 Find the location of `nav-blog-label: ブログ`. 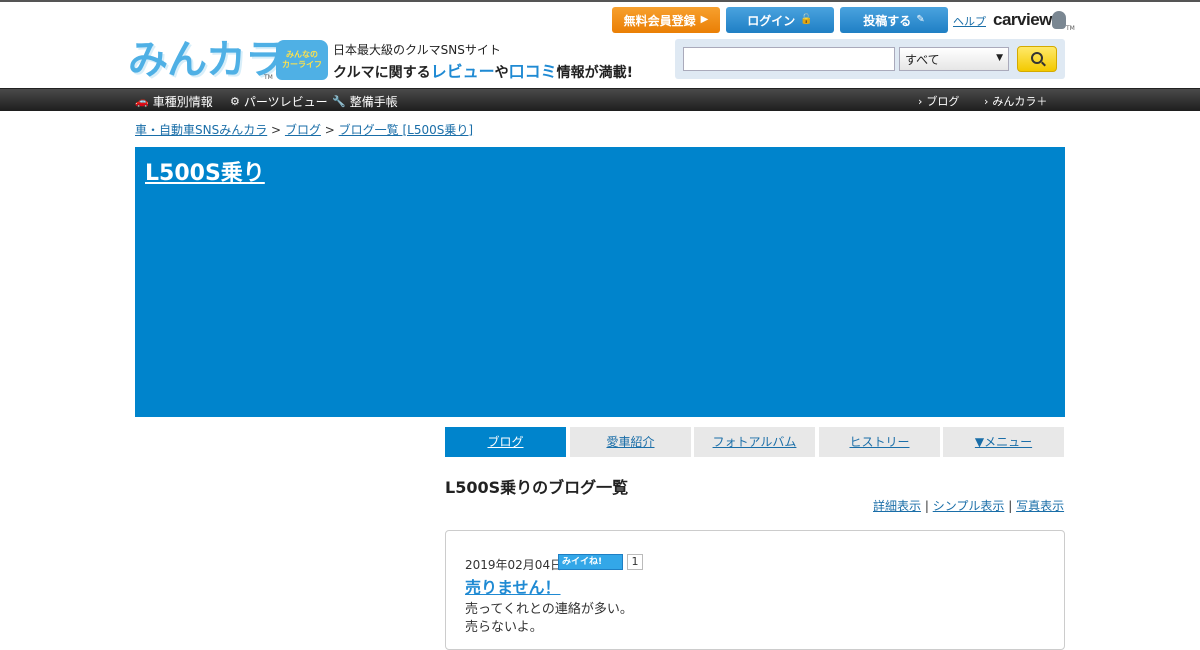

nav-blog-label: ブログ is located at coordinates (943, 101).